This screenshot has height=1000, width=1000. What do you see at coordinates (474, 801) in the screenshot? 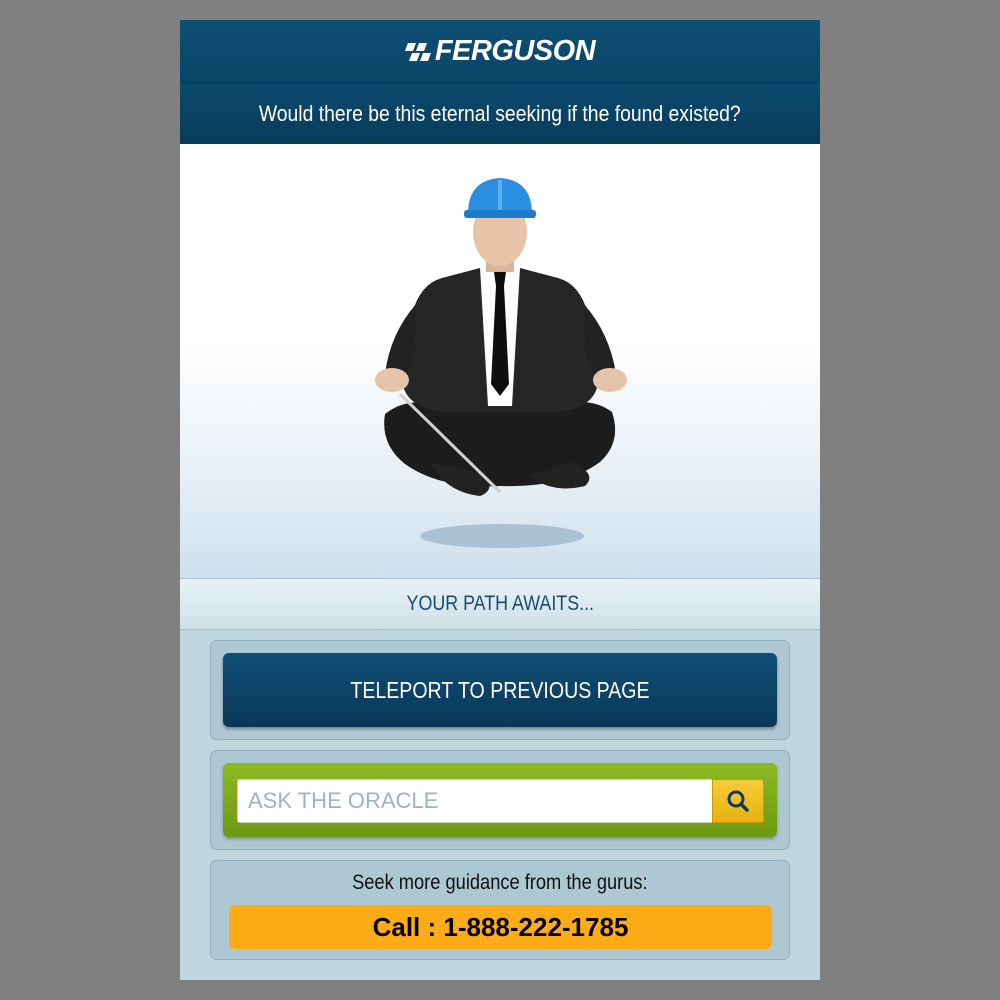
I see `search-input` at bounding box center [474, 801].